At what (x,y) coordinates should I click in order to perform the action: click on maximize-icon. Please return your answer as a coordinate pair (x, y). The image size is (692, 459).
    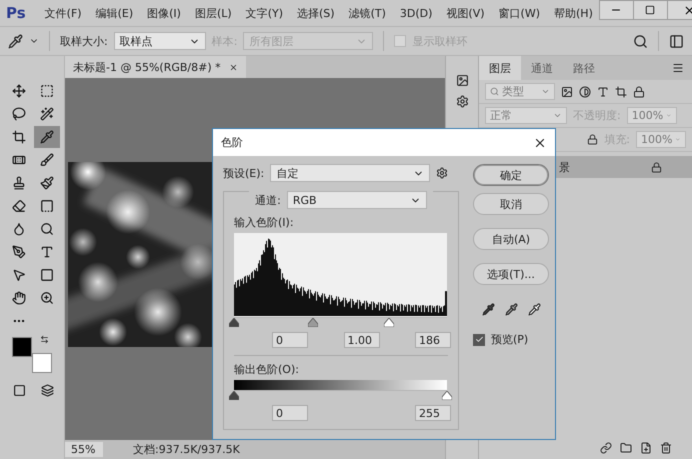
    Looking at the image, I should click on (650, 10).